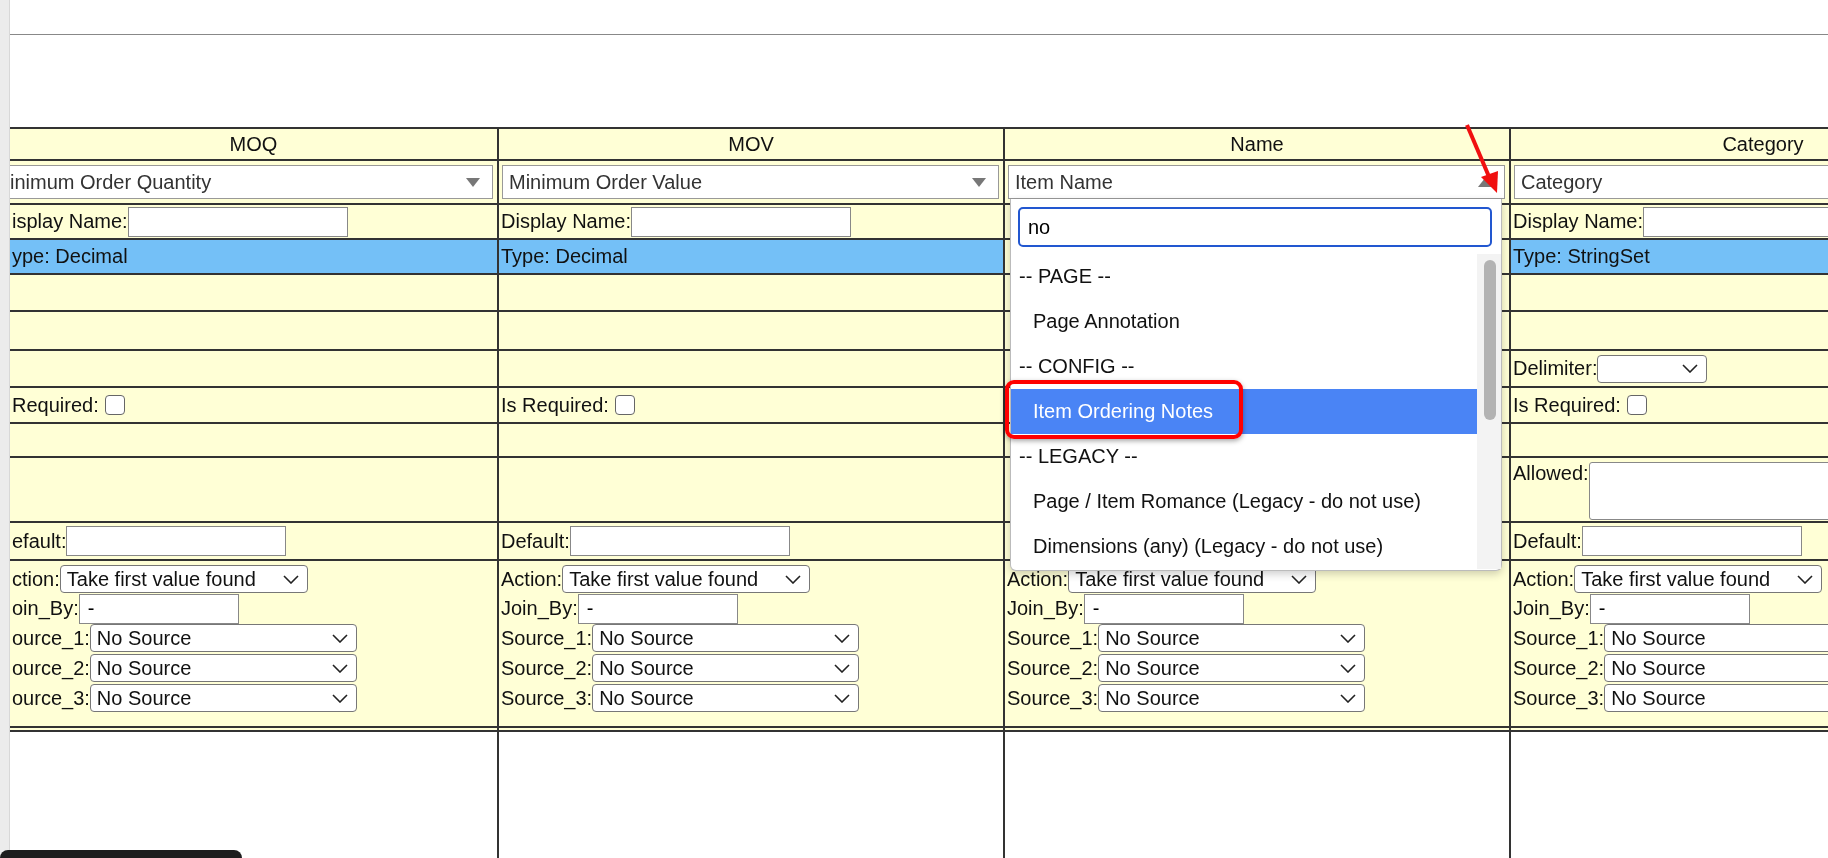 The image size is (1828, 858). I want to click on field-label: Delimiter:, so click(1555, 368).